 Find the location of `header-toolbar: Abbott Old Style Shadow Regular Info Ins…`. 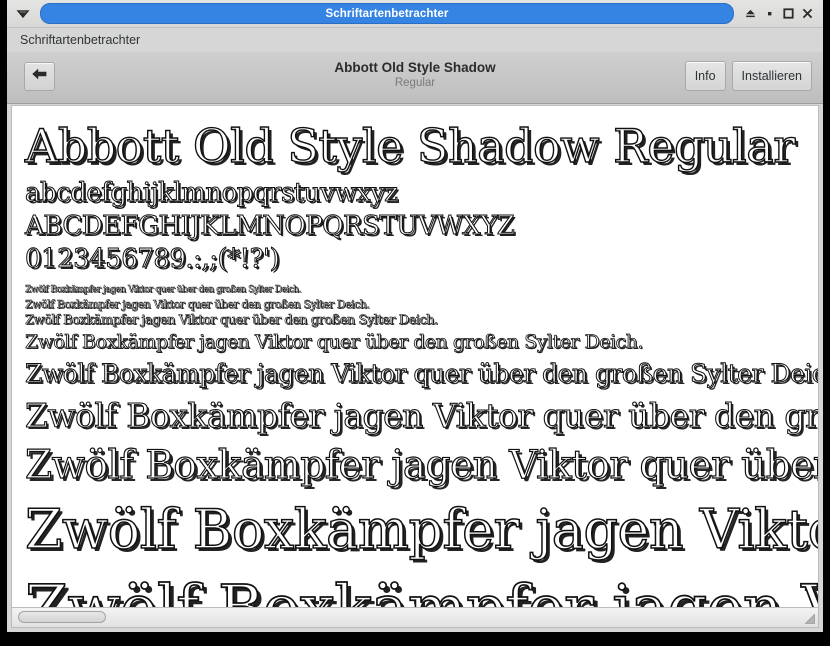

header-toolbar: Abbott Old Style Shadow Regular Info Ins… is located at coordinates (415, 78).